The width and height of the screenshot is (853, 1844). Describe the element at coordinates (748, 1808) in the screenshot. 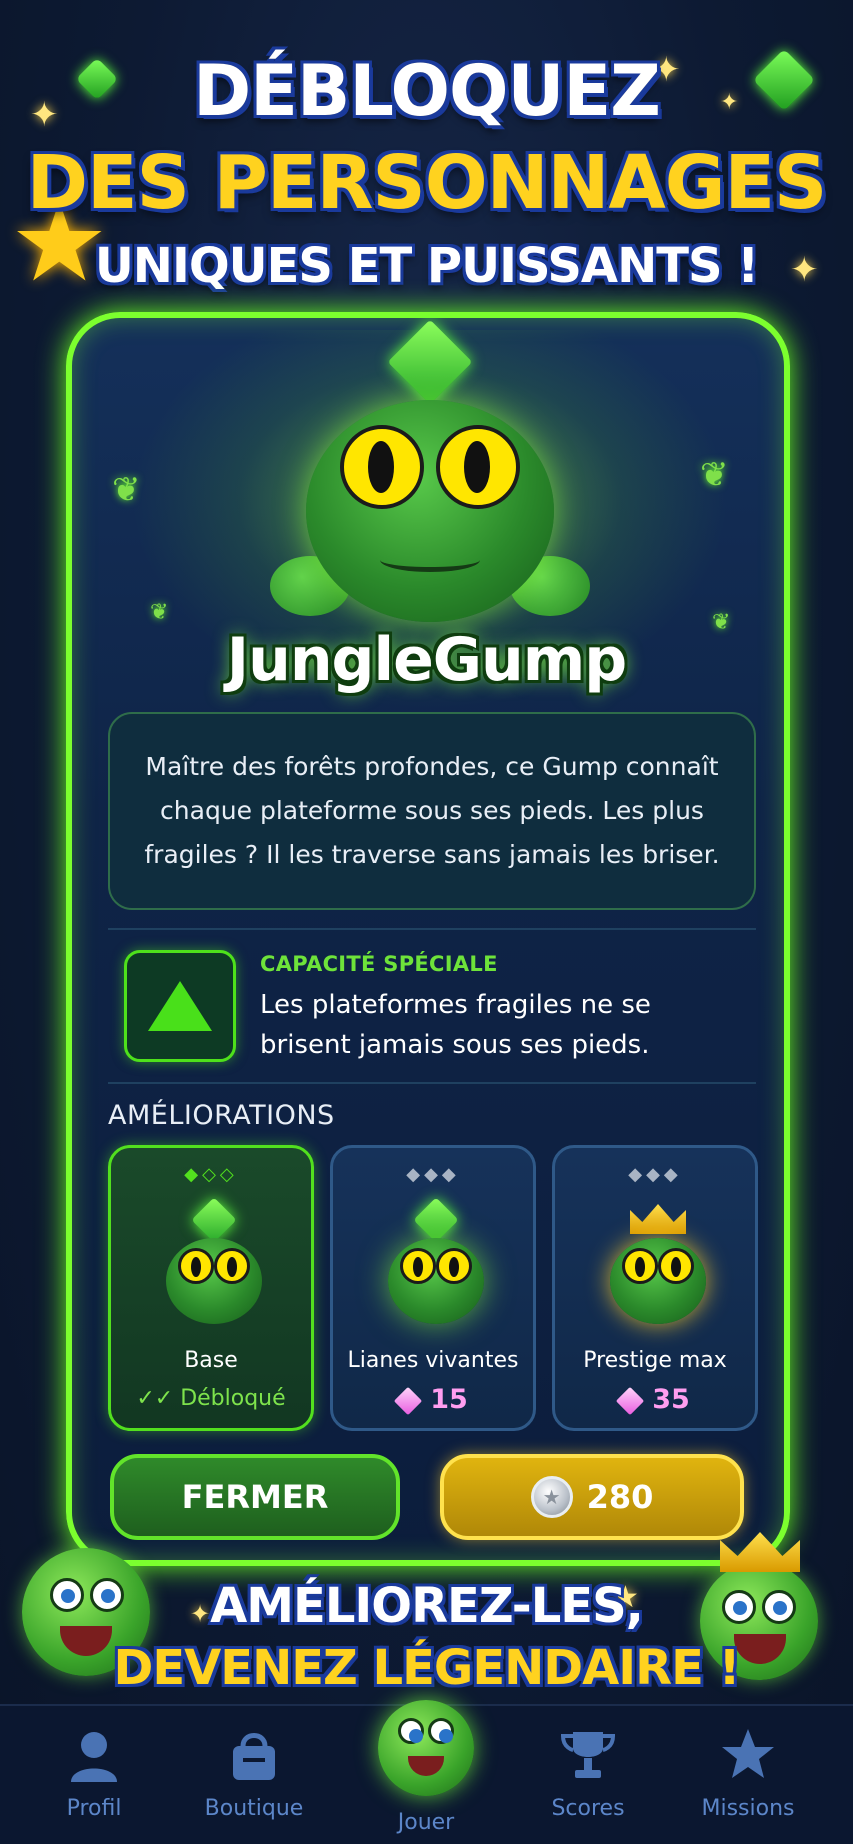

I see `nav-label: Missions` at that location.